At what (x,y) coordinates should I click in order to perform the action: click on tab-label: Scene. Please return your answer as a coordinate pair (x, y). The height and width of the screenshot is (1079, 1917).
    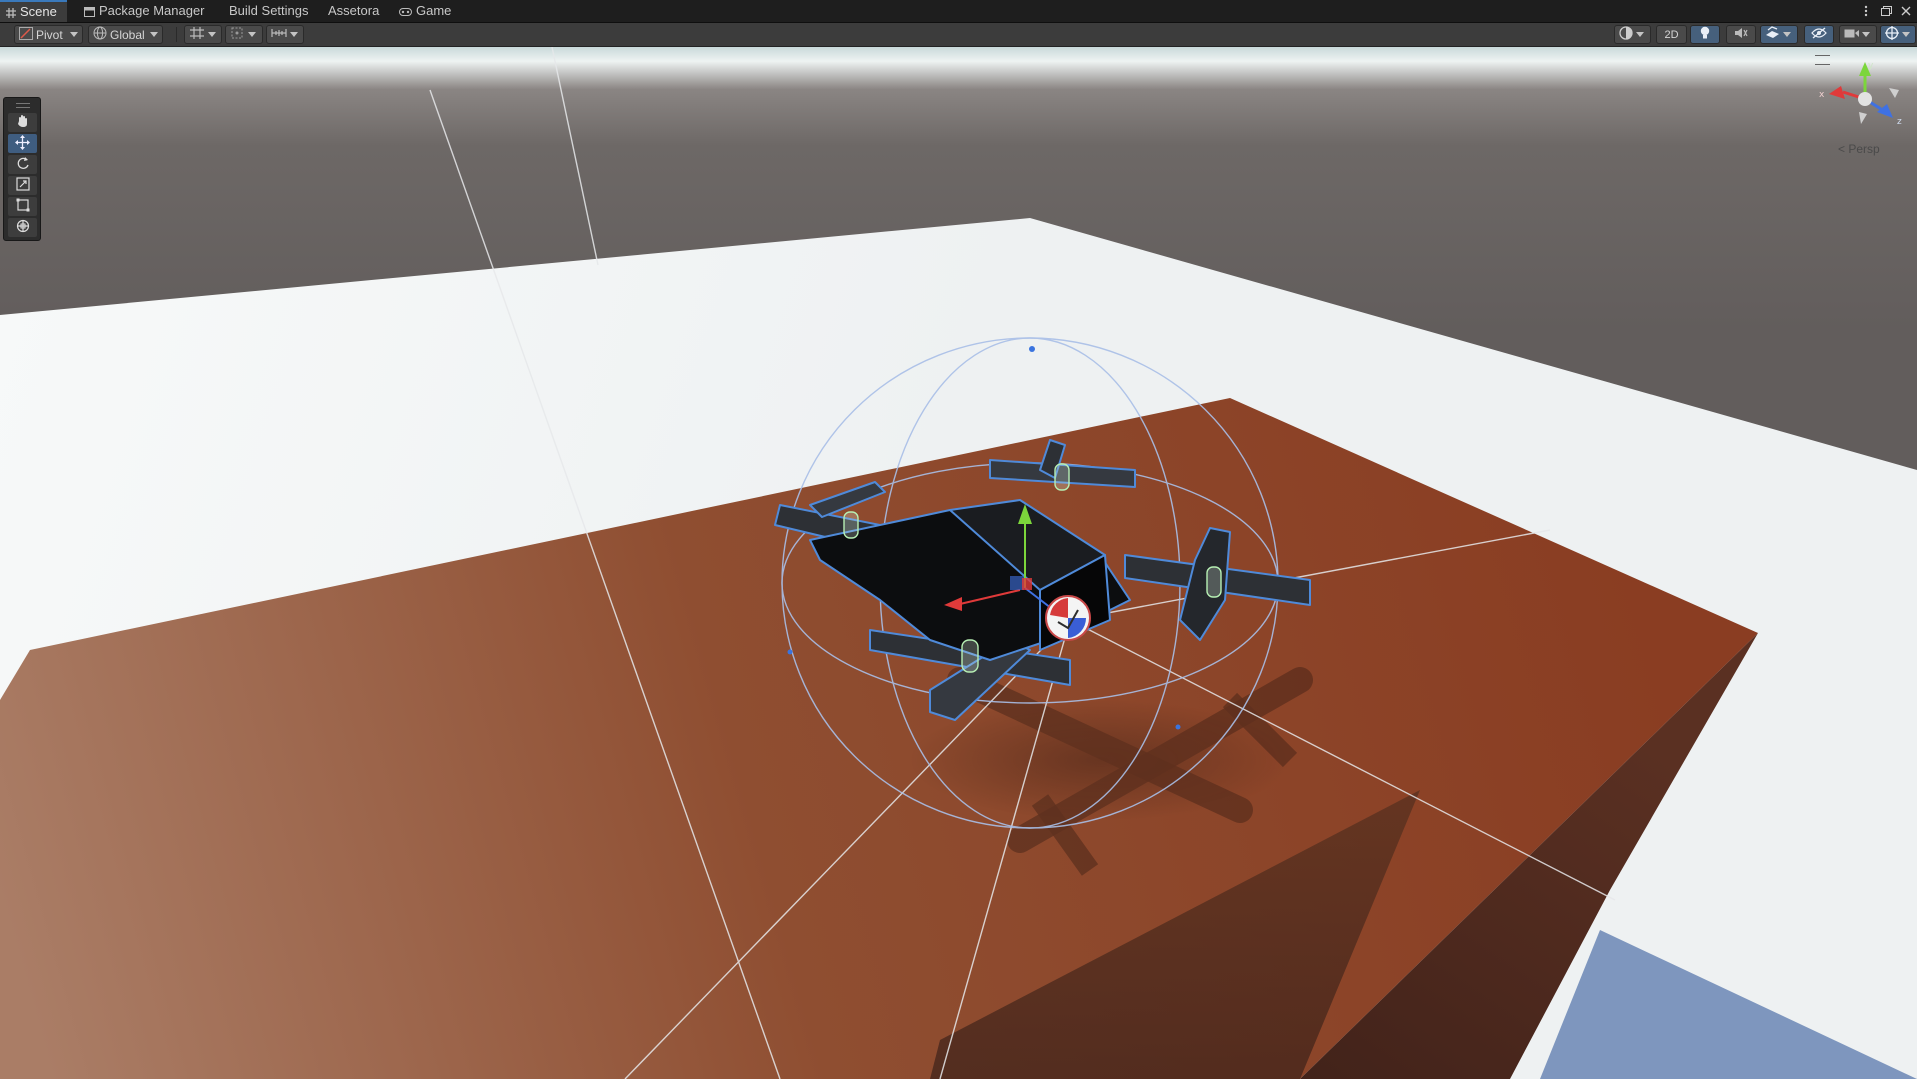
    Looking at the image, I should click on (38, 11).